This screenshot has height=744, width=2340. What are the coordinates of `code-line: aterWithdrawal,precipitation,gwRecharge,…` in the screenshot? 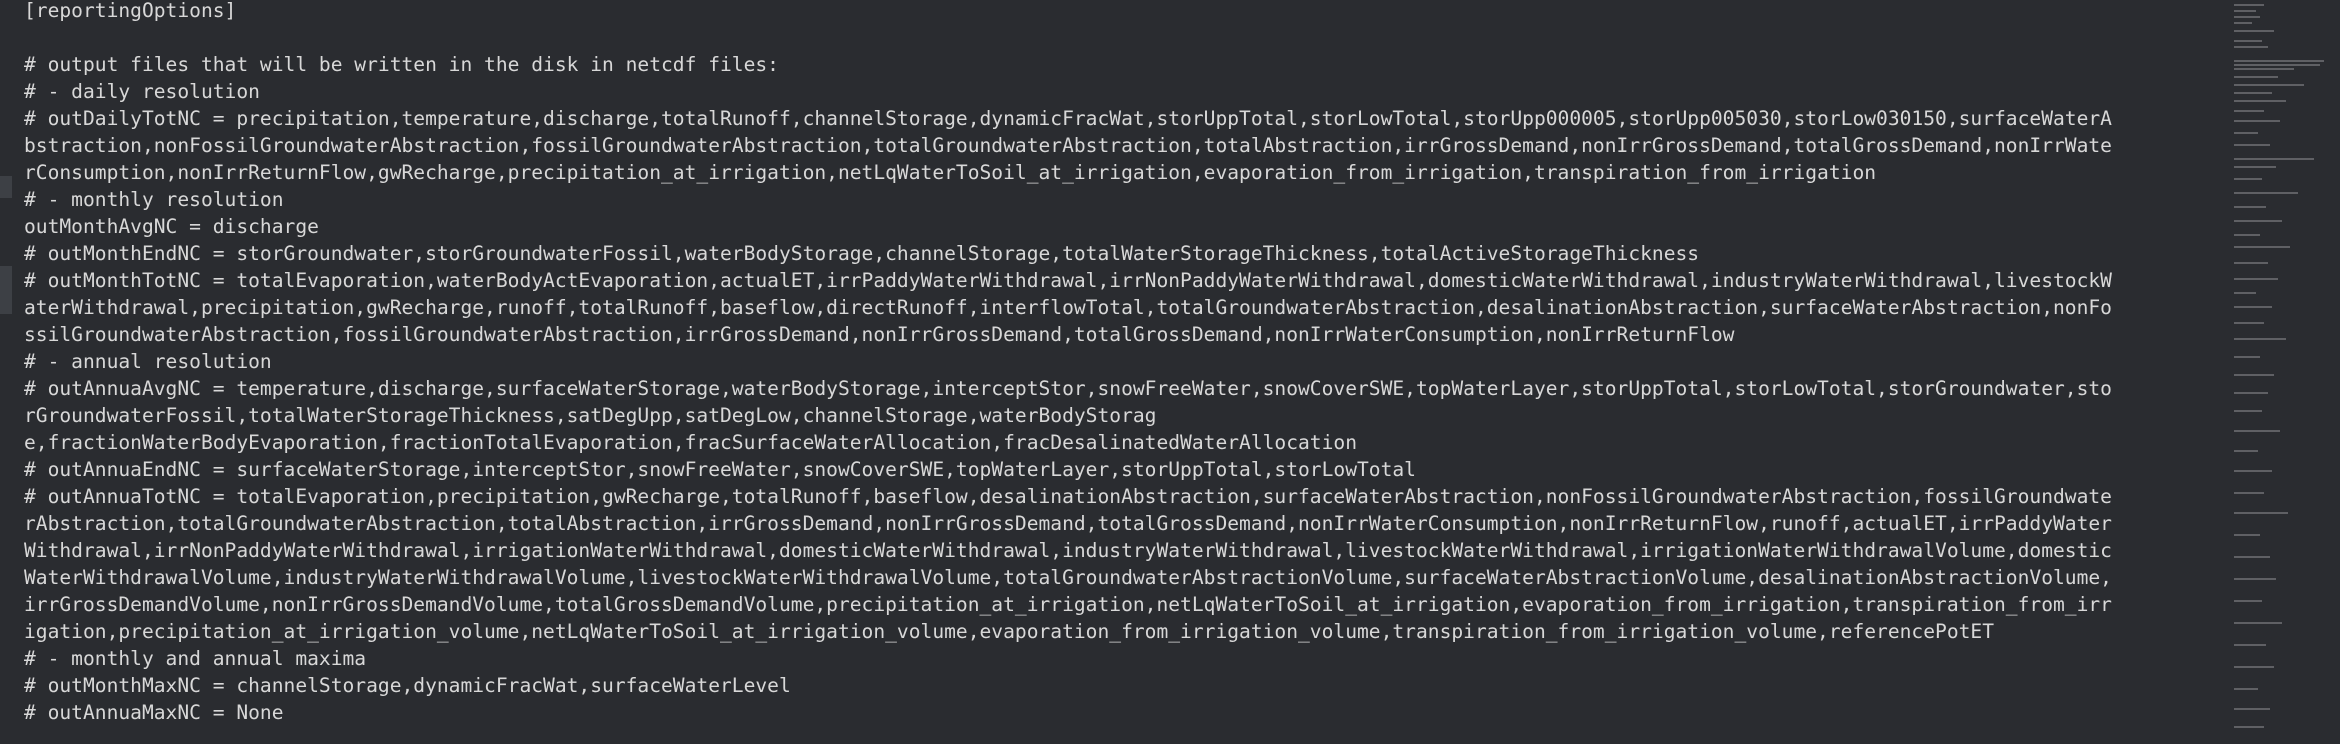 It's located at (1068, 307).